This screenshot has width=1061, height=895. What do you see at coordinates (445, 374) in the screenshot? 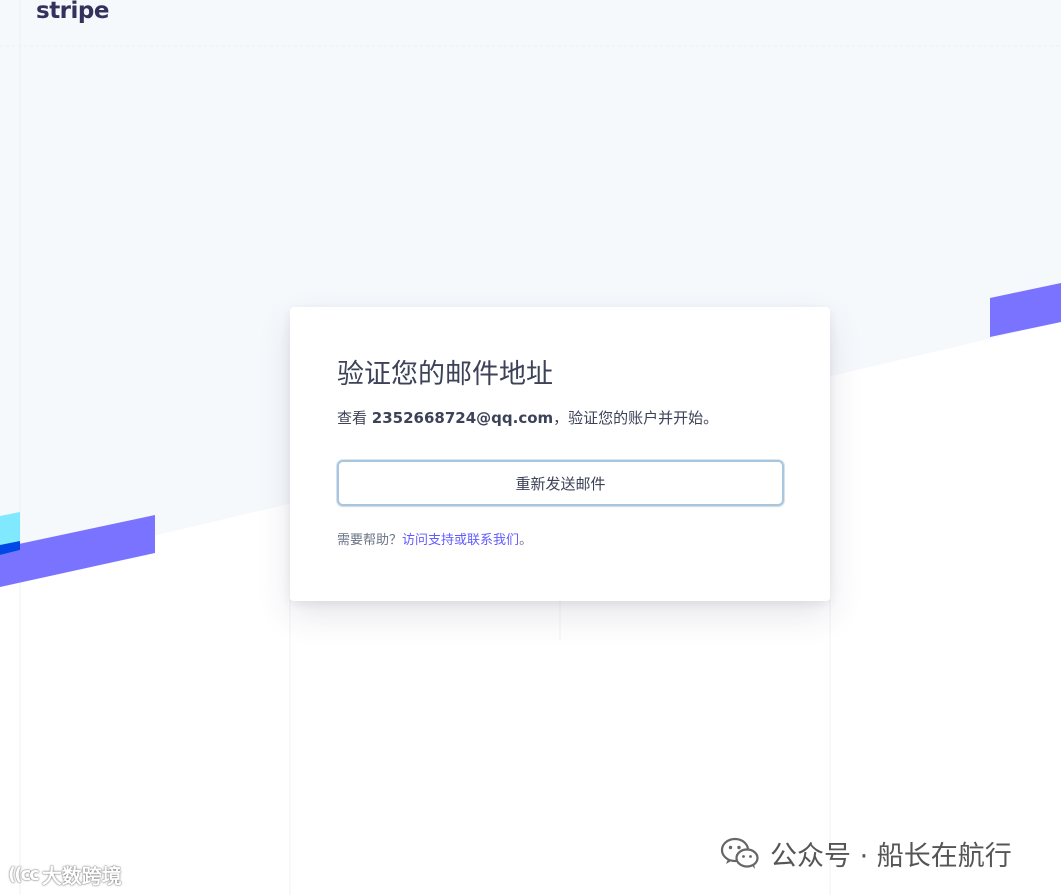
I see `card-title: 验证您的邮件地址` at bounding box center [445, 374].